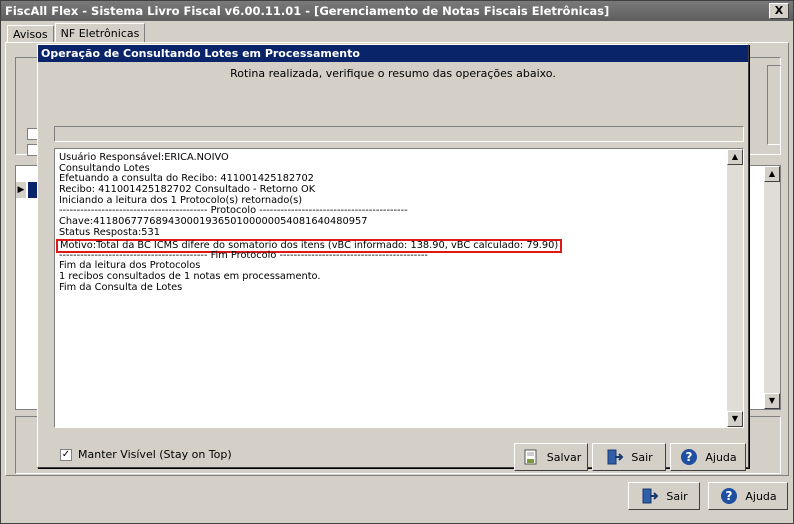  What do you see at coordinates (629, 457) in the screenshot?
I see `dialog-exit-button: Sair` at bounding box center [629, 457].